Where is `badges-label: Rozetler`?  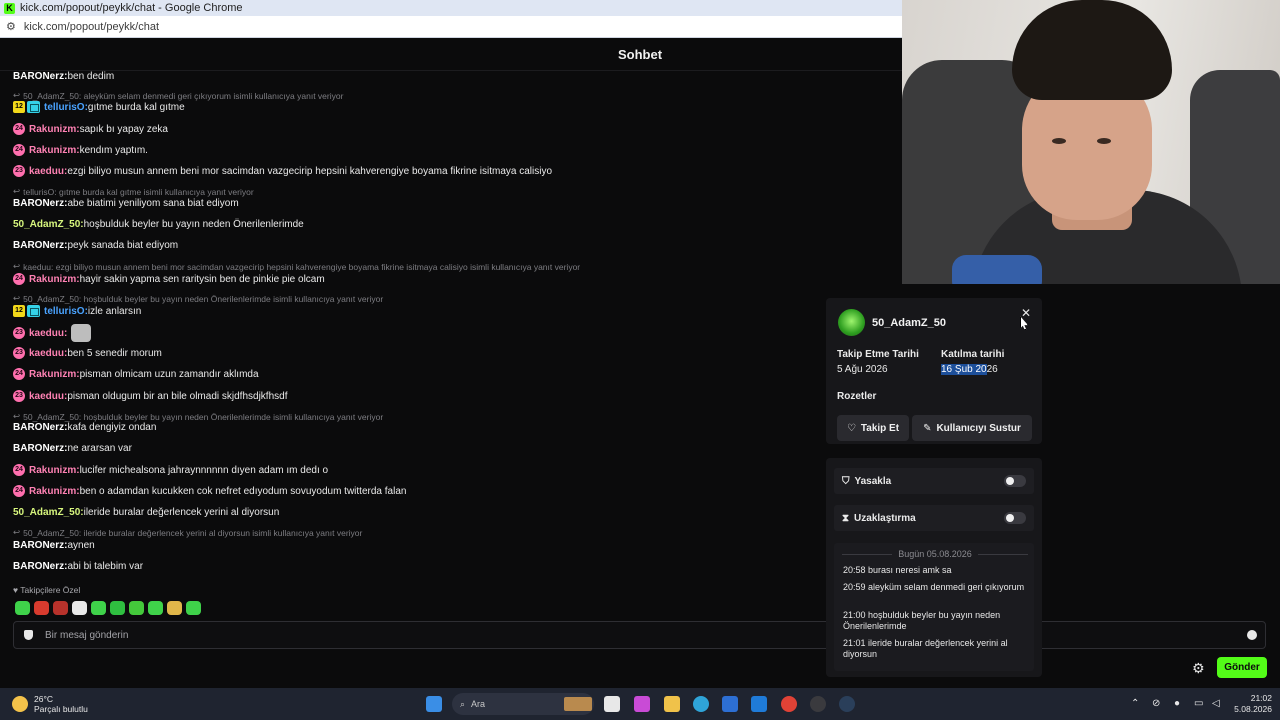
badges-label: Rozetler is located at coordinates (857, 396).